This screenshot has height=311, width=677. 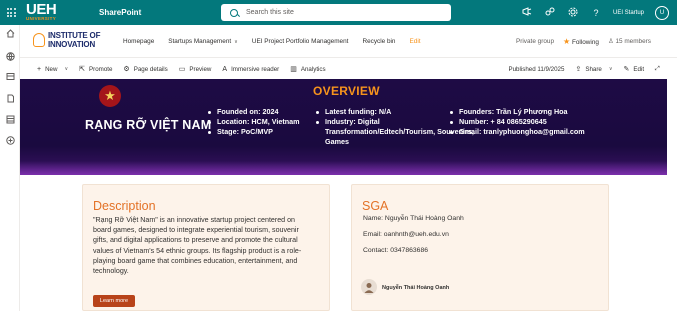 I want to click on founders: Founders: Trần Lý Phương Hoa, so click(x=545, y=112).